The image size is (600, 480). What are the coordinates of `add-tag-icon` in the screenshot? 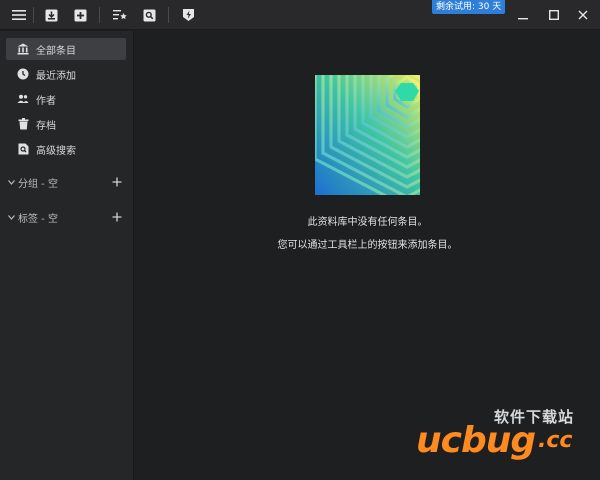 It's located at (117, 217).